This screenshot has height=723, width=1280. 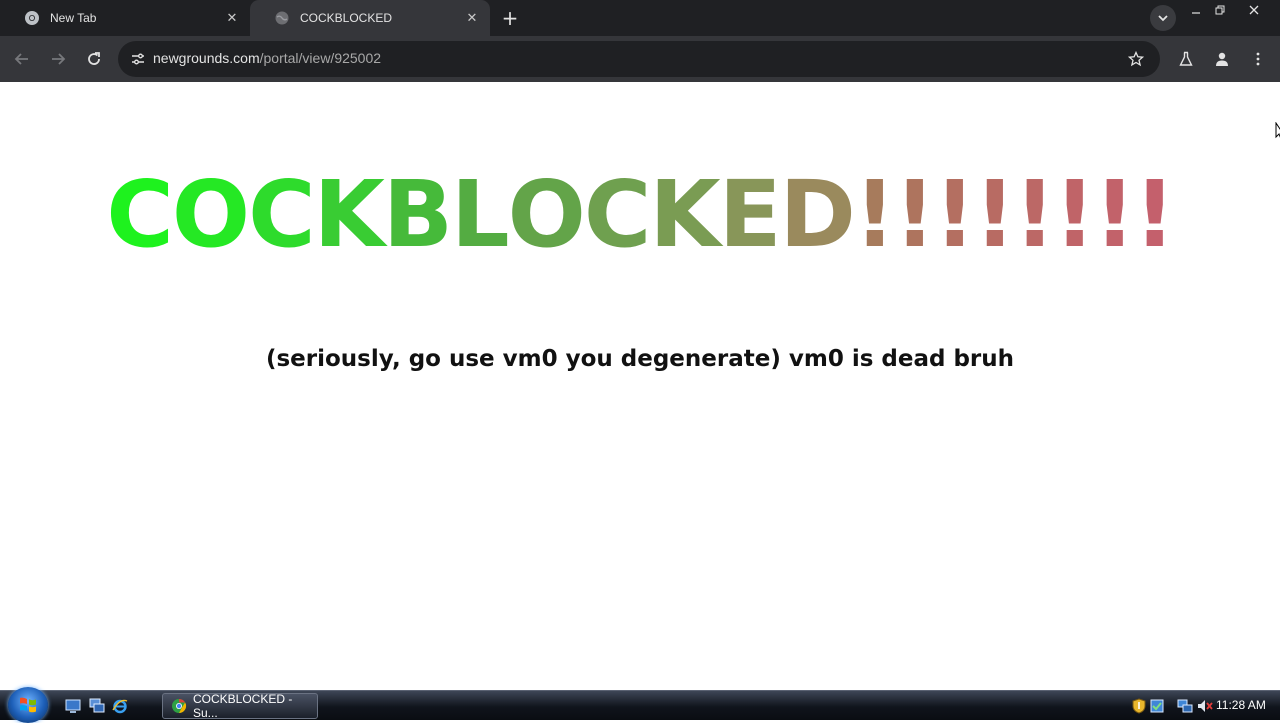 What do you see at coordinates (1254, 10) in the screenshot?
I see `close-window-button` at bounding box center [1254, 10].